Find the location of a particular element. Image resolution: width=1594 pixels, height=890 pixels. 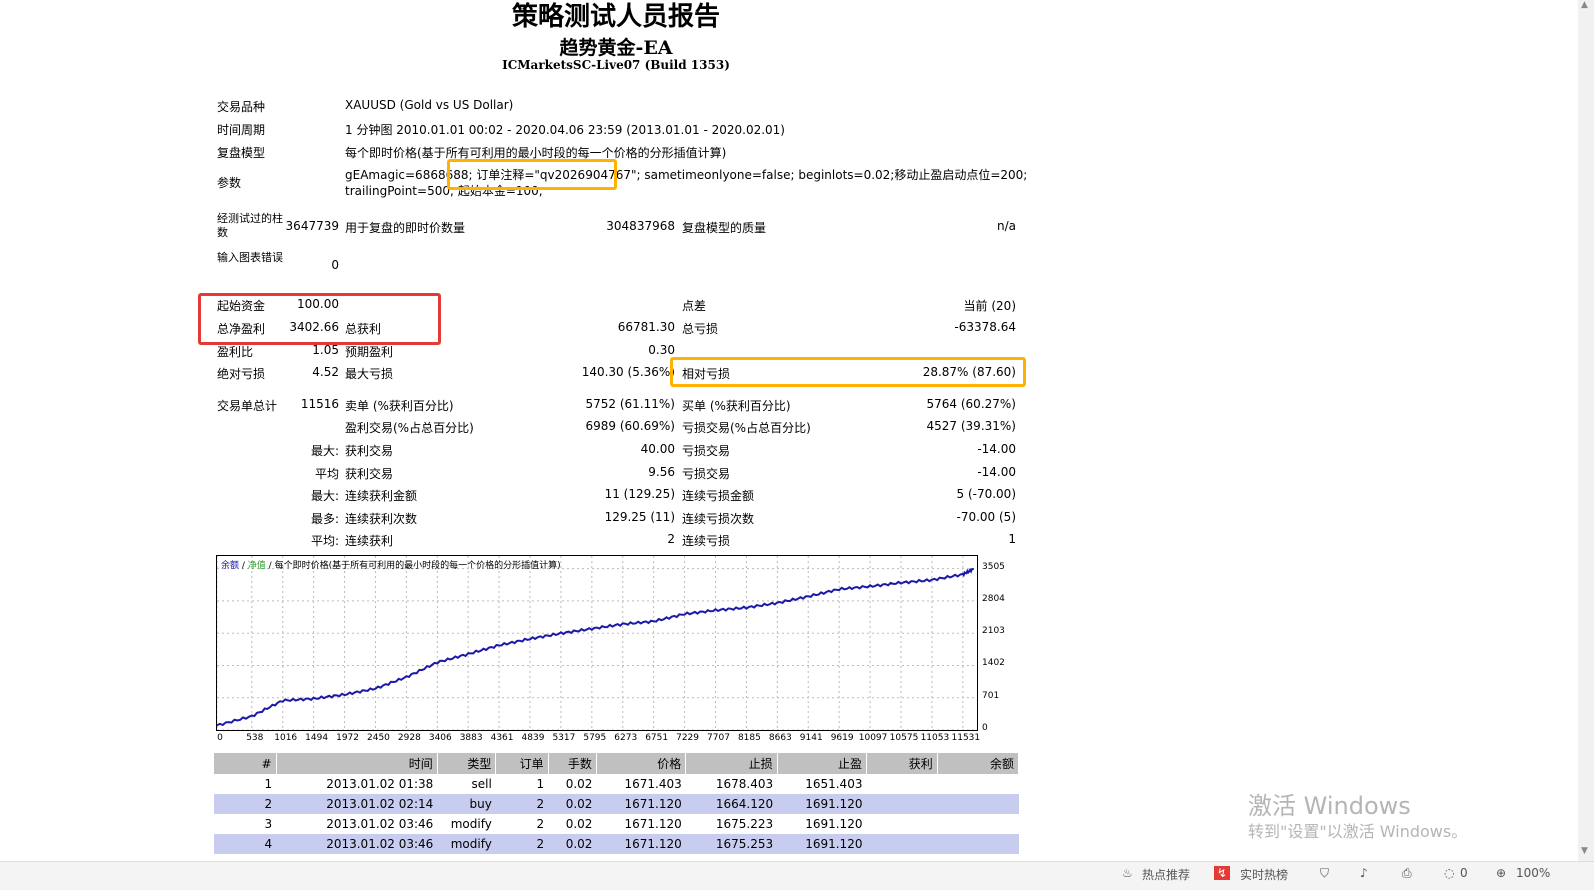

live-icon: ↯ is located at coordinates (1222, 873).